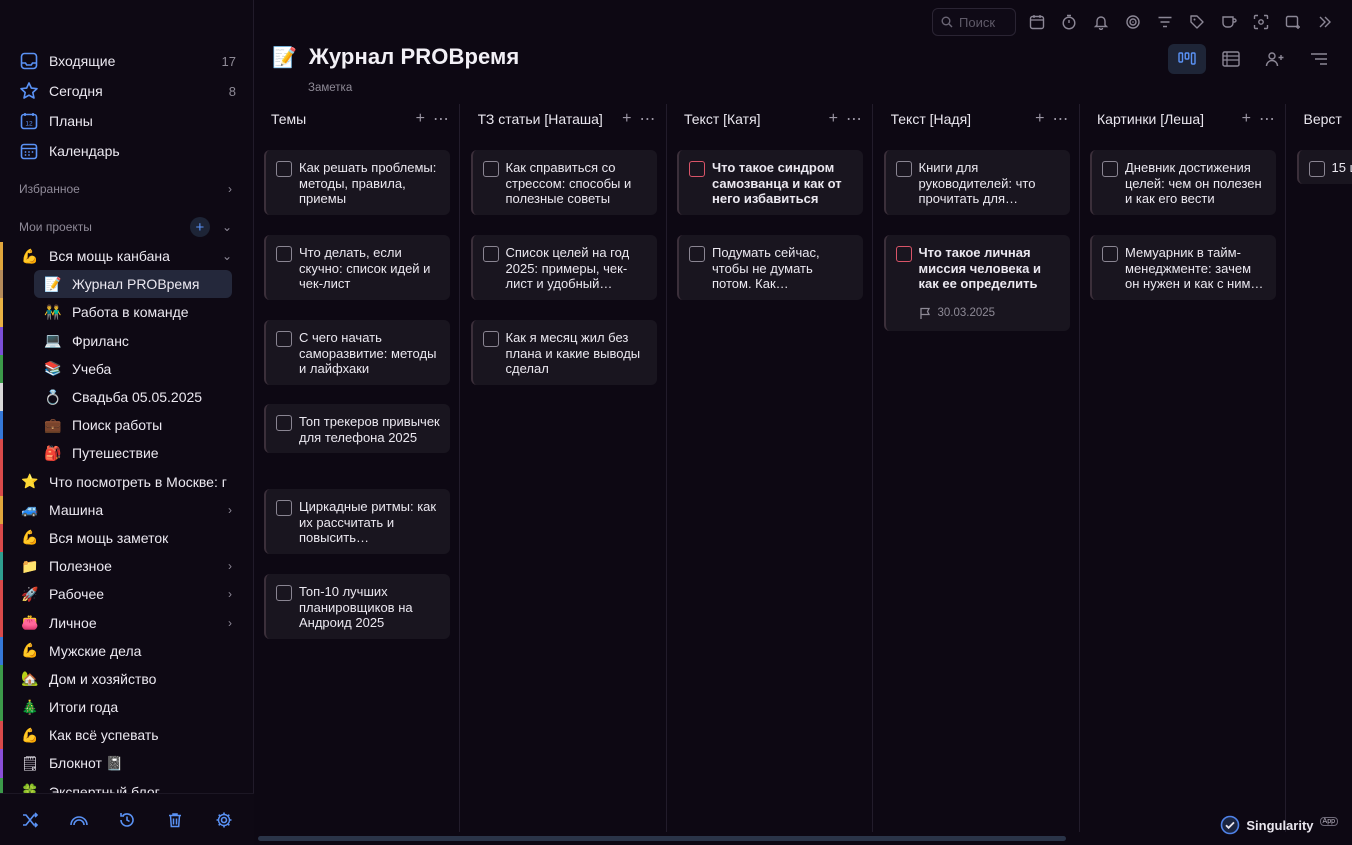  I want to click on project-item: 🚙 Машина ›, so click(127, 509).